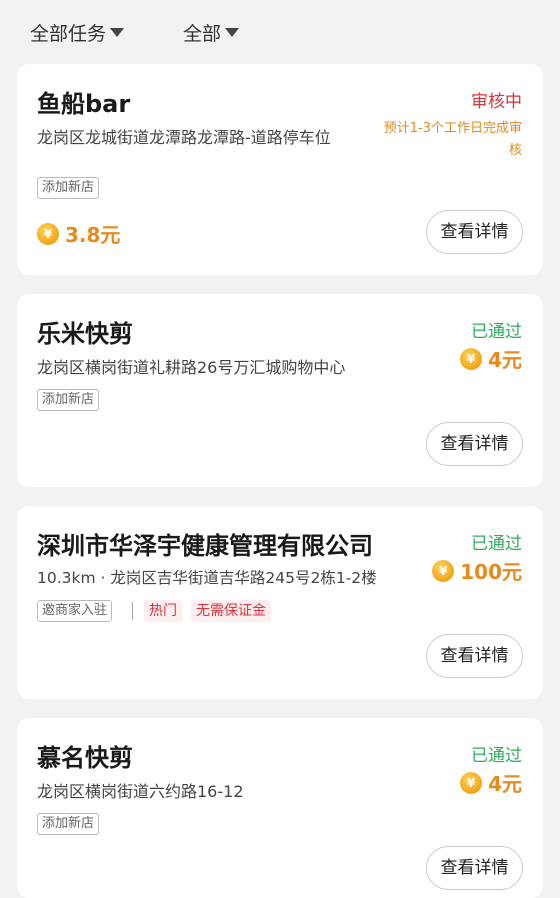 The width and height of the screenshot is (560, 898). I want to click on status-badge: 审核中, so click(496, 102).